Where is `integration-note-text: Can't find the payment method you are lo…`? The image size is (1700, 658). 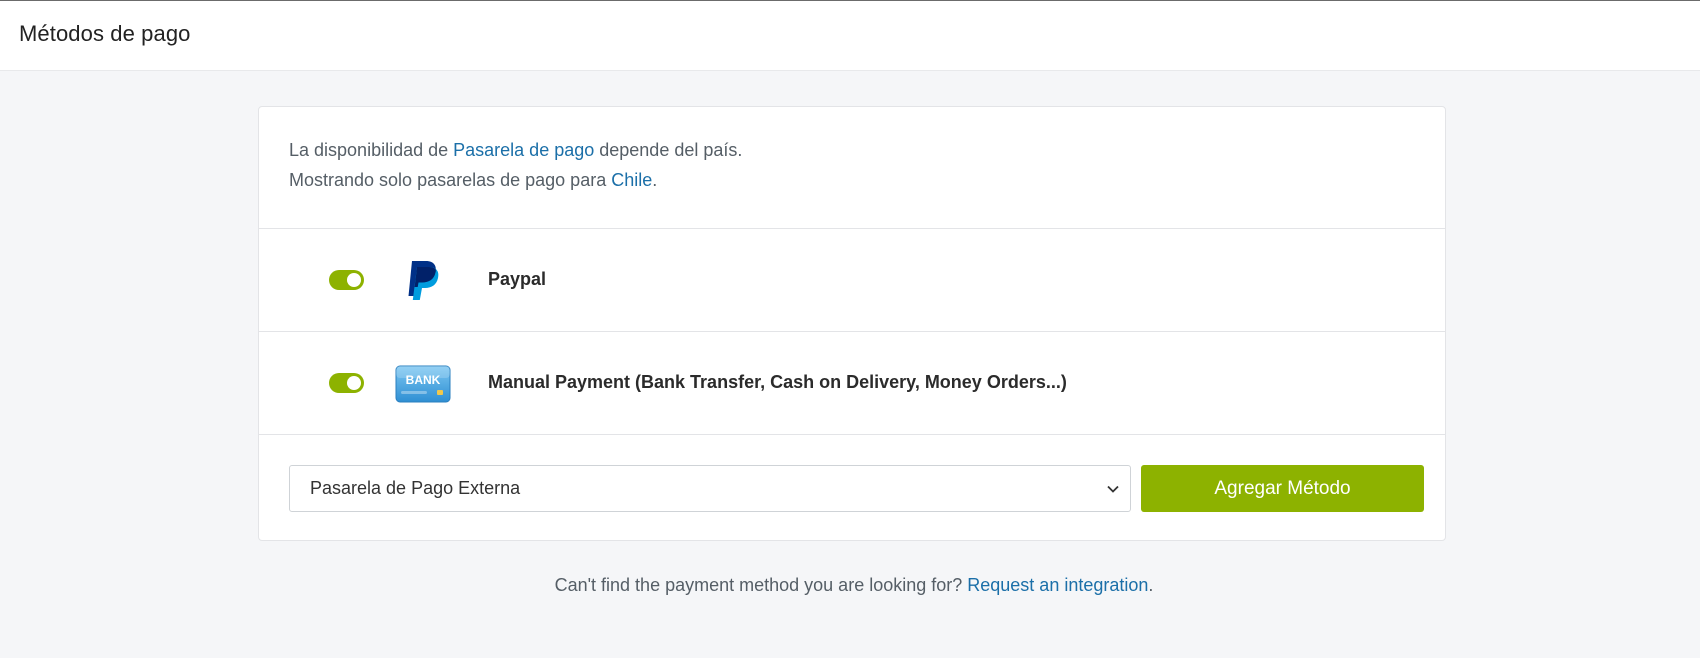 integration-note-text: Can't find the payment method you are lo… is located at coordinates (761, 585).